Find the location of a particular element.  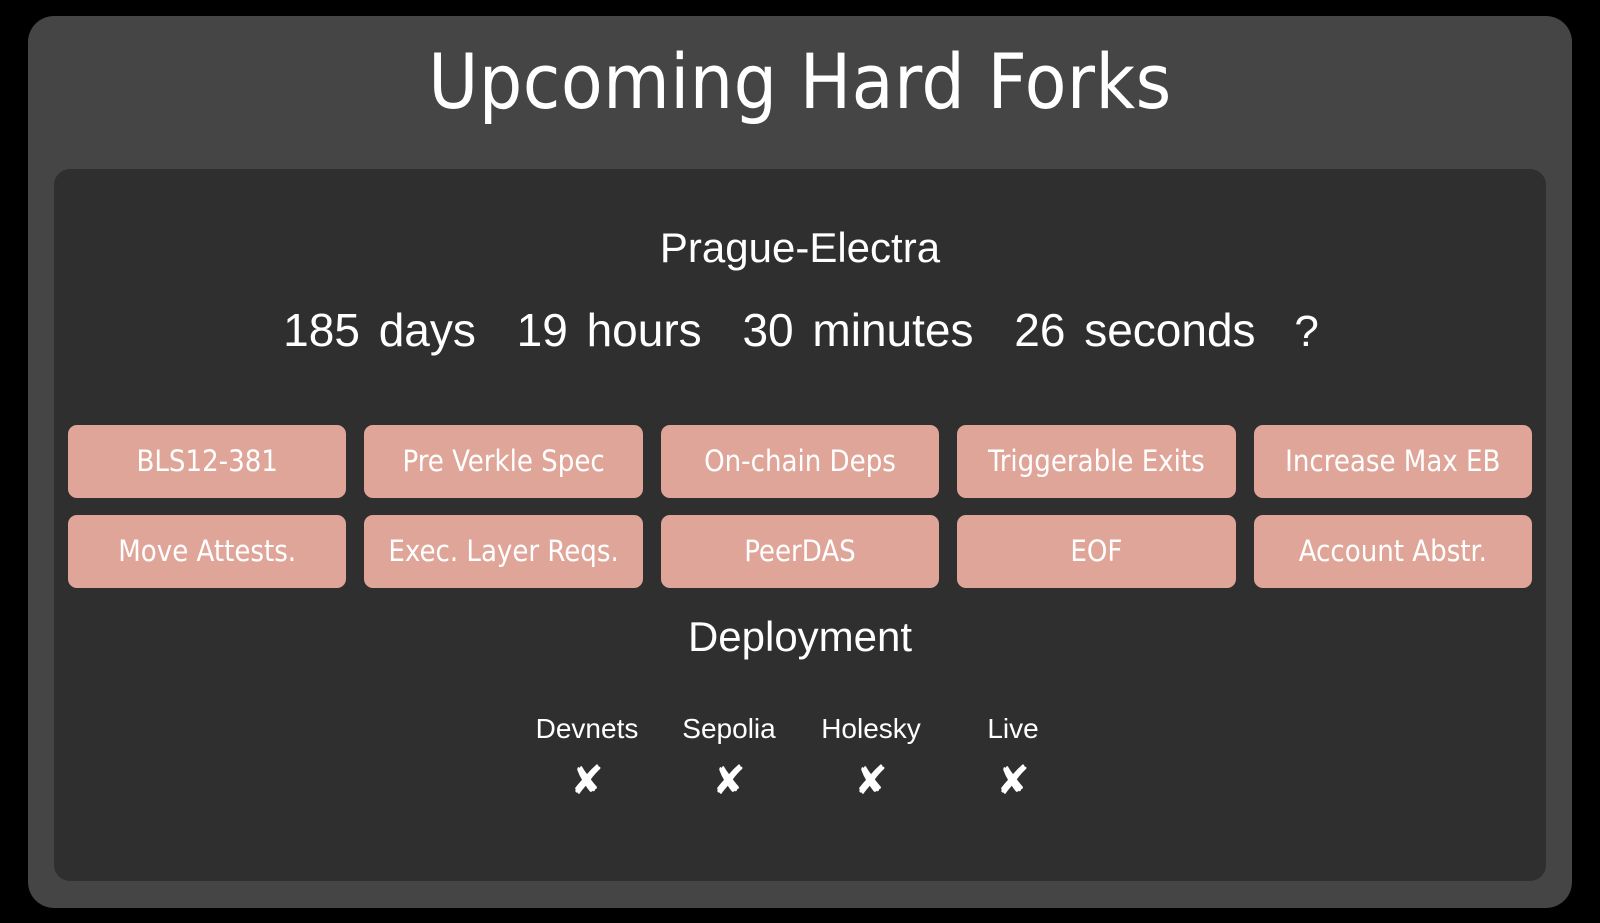

countdown-days-unit: days is located at coordinates (427, 330).